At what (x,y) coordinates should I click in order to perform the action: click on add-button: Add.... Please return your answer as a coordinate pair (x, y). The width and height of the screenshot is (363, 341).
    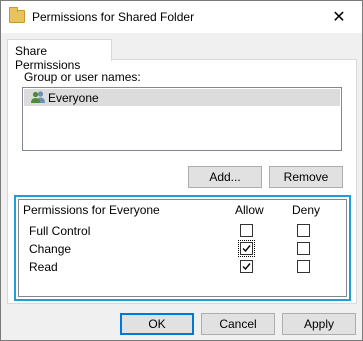
    Looking at the image, I should click on (225, 177).